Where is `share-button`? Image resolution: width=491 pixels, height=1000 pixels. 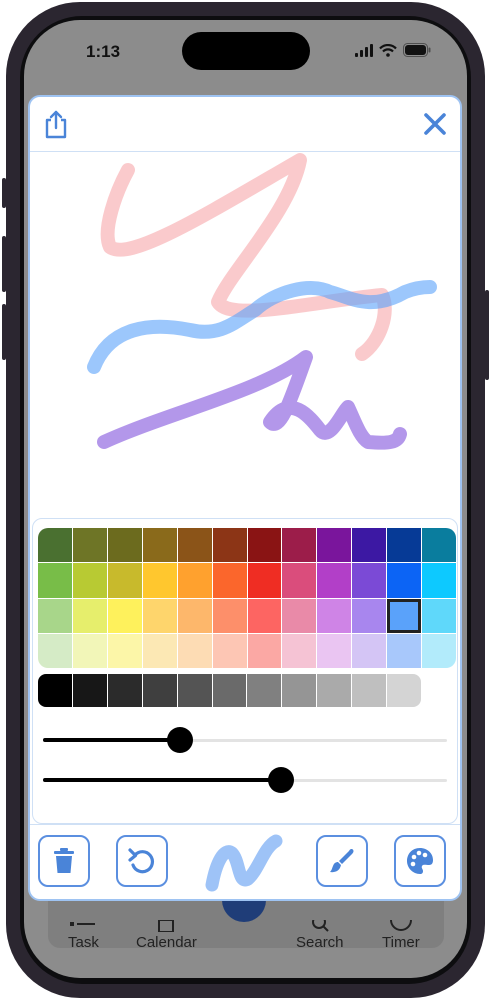 share-button is located at coordinates (56, 124).